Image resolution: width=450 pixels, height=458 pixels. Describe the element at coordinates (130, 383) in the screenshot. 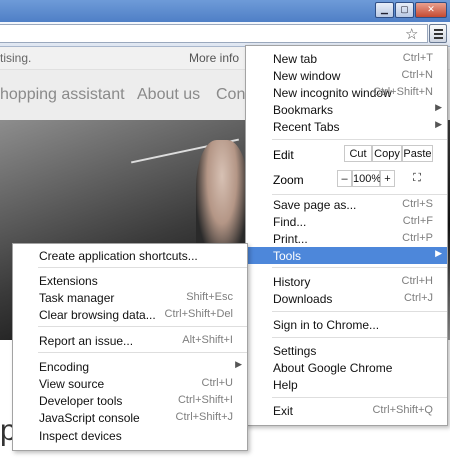

I see `menu-item-view-source: View source Ctrl+U` at that location.